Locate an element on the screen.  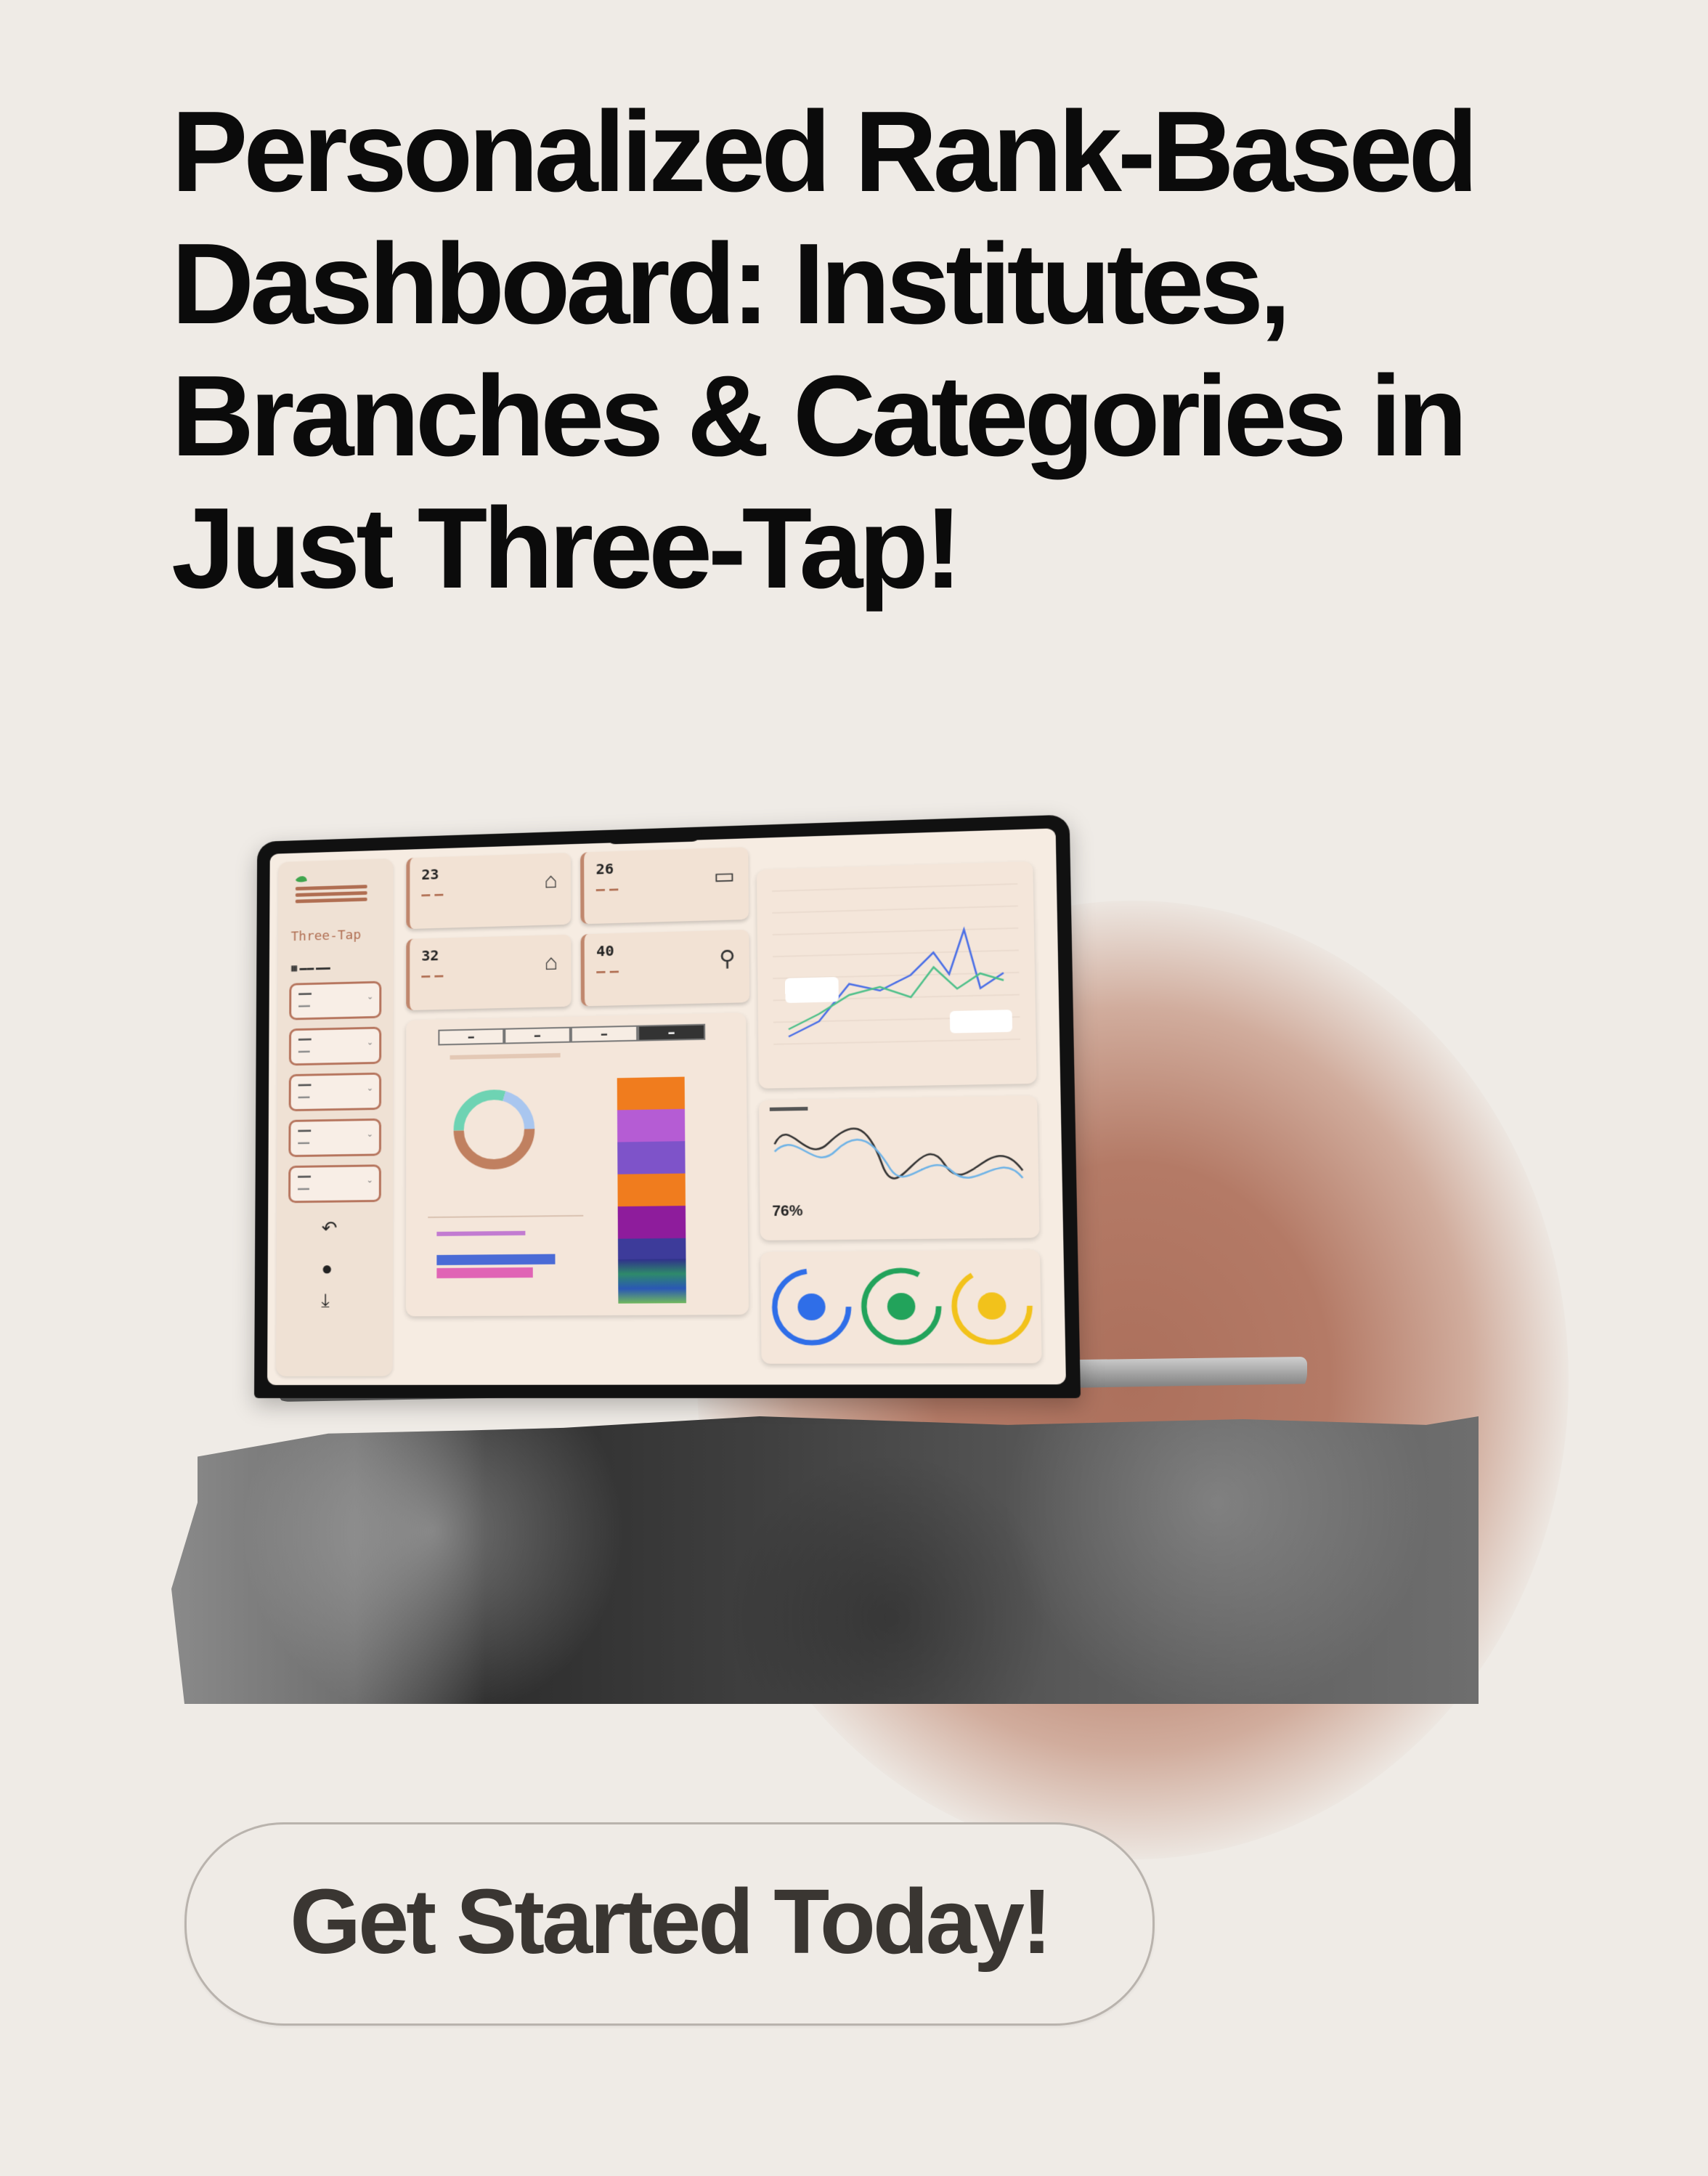
gauges-panel is located at coordinates (901, 1307).